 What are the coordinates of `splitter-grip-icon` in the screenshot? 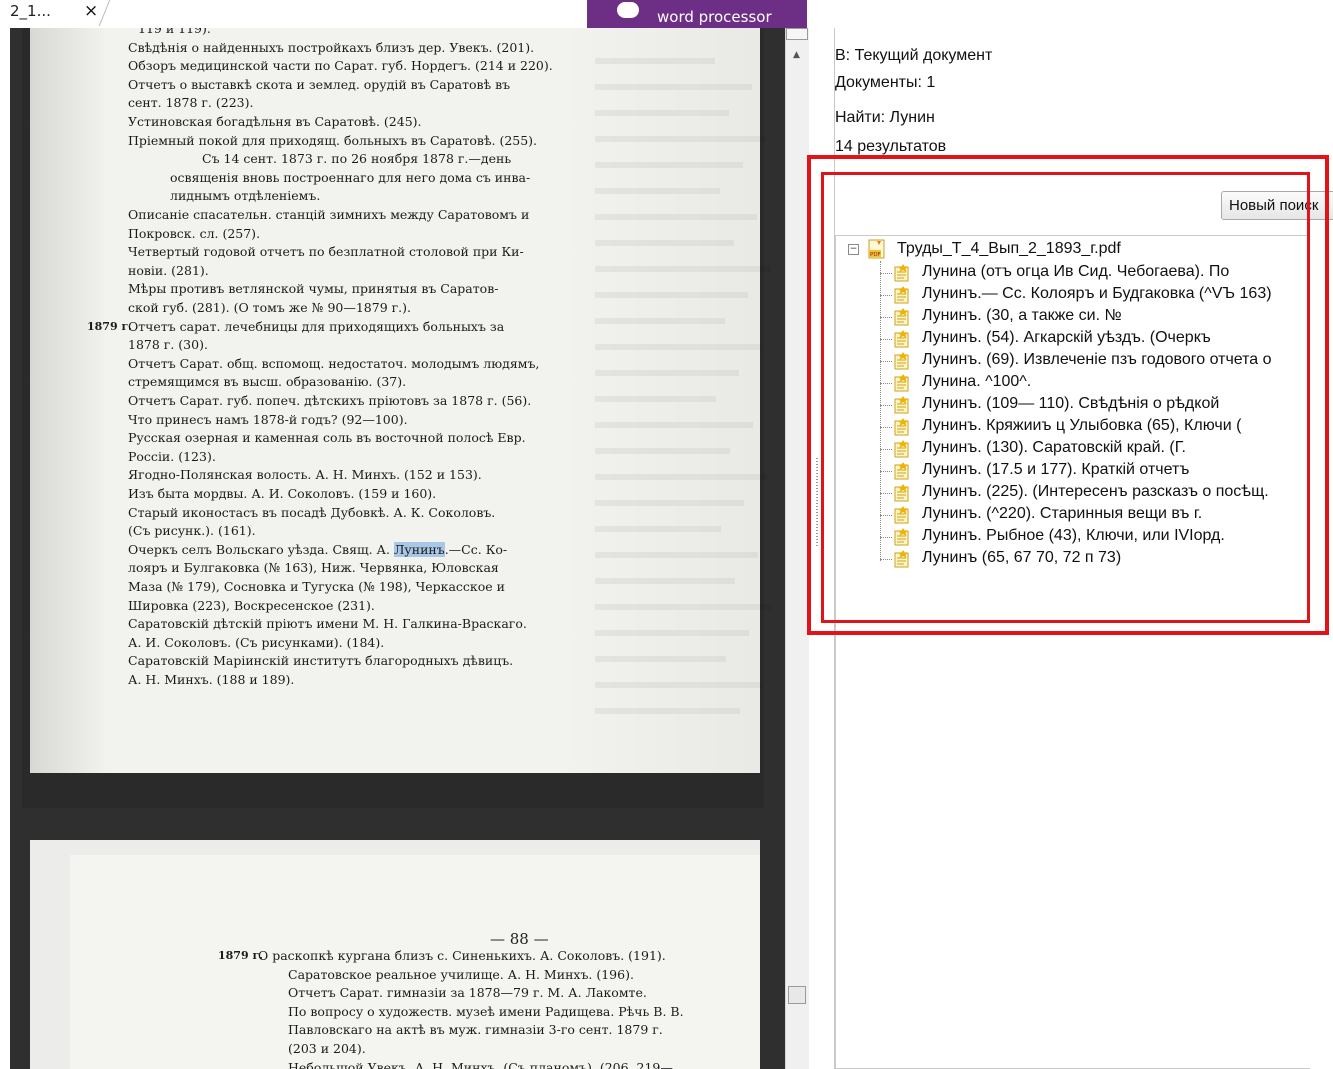 It's located at (817, 503).